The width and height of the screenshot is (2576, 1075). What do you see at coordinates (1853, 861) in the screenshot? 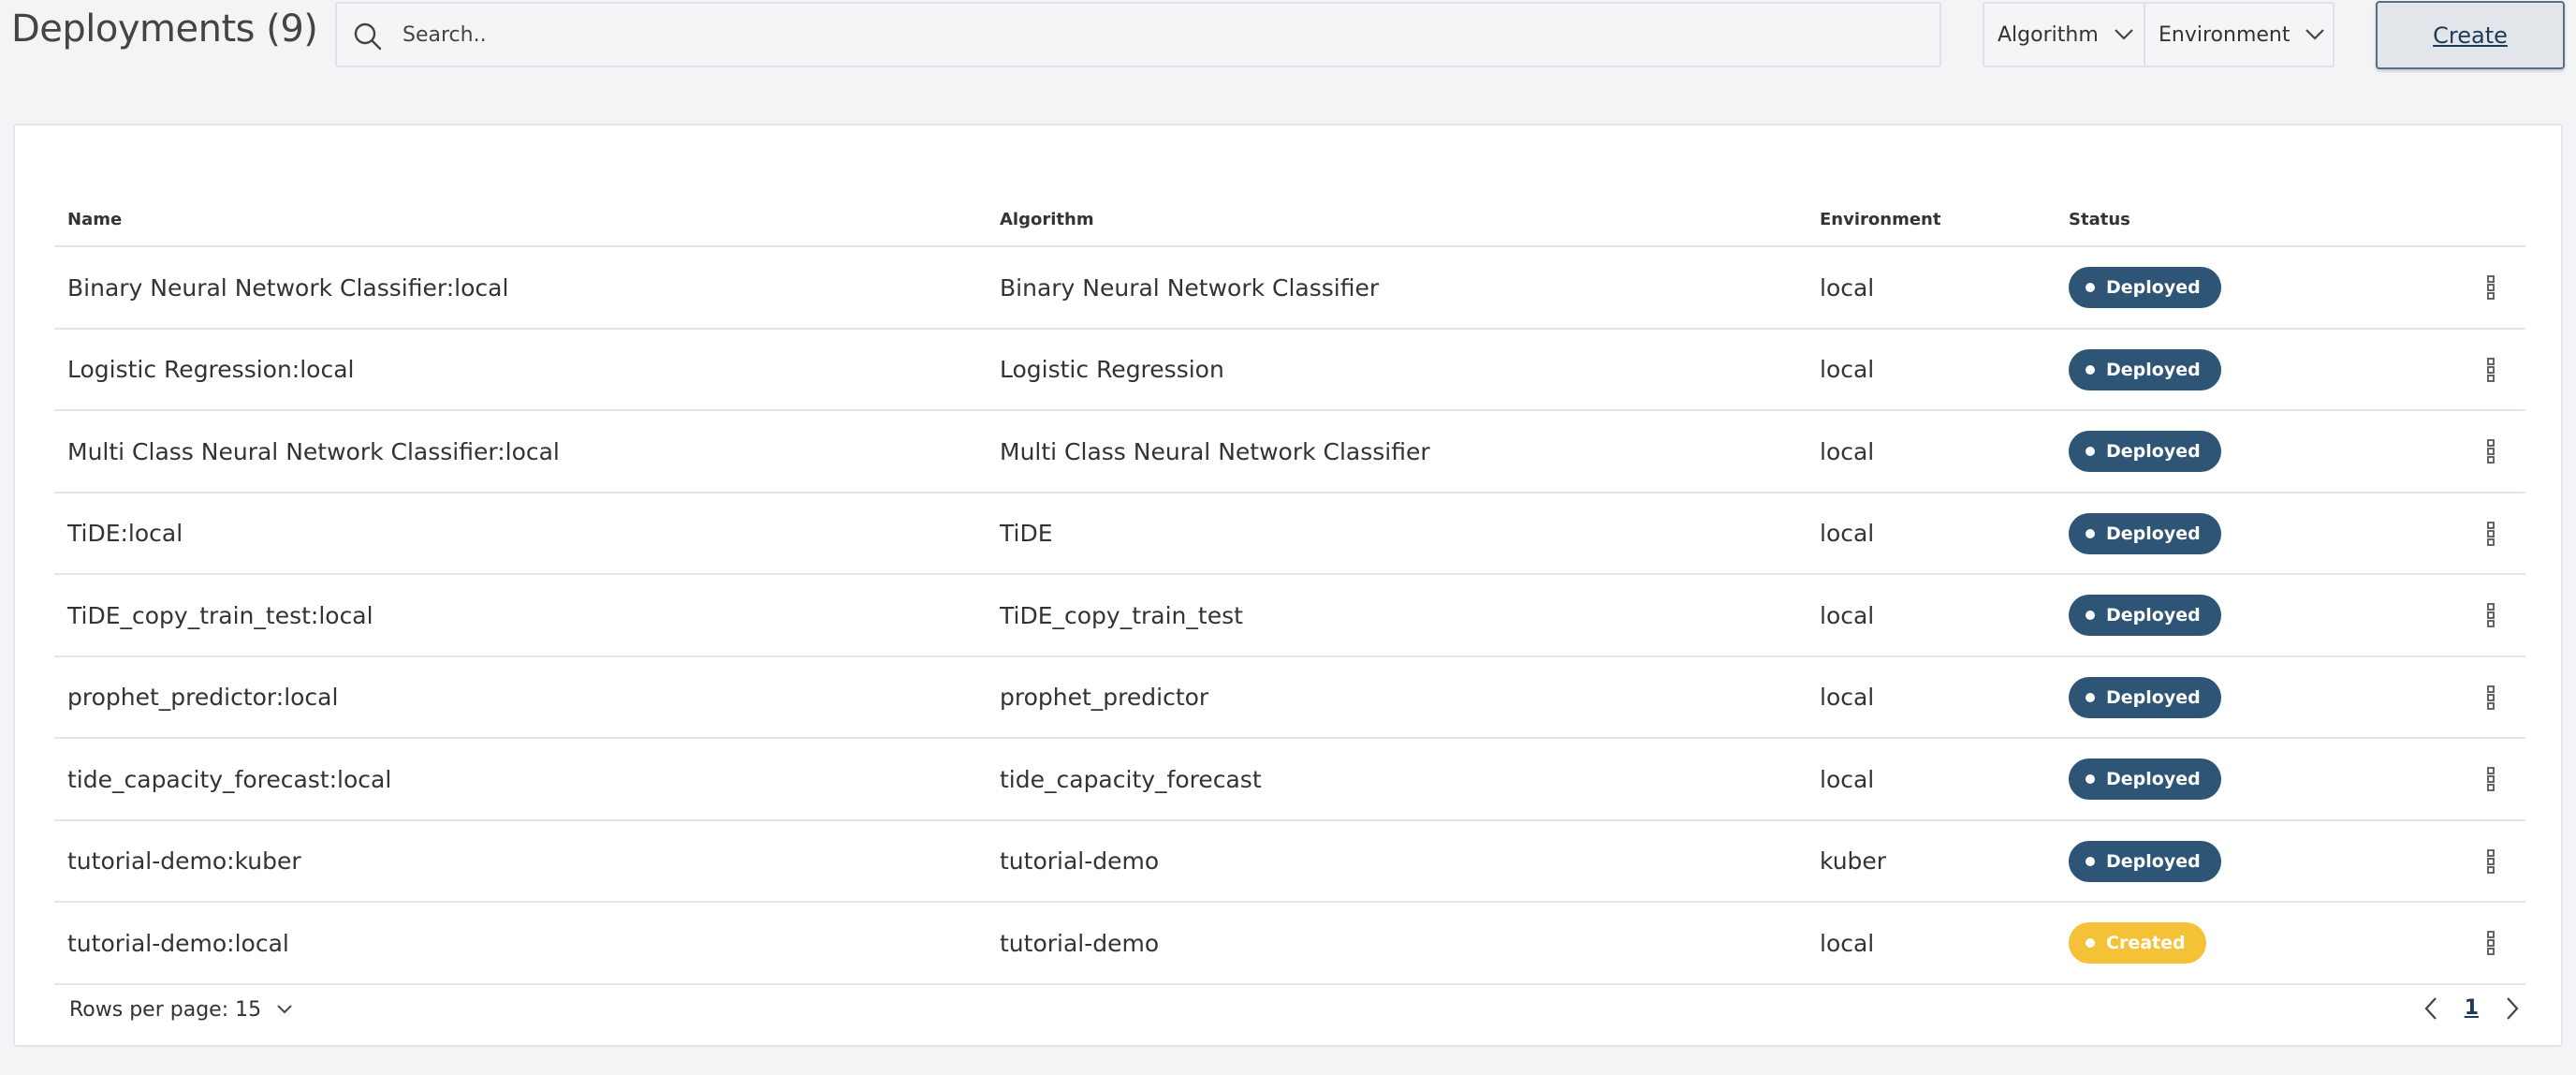
I see `cell-environment: kuber` at bounding box center [1853, 861].